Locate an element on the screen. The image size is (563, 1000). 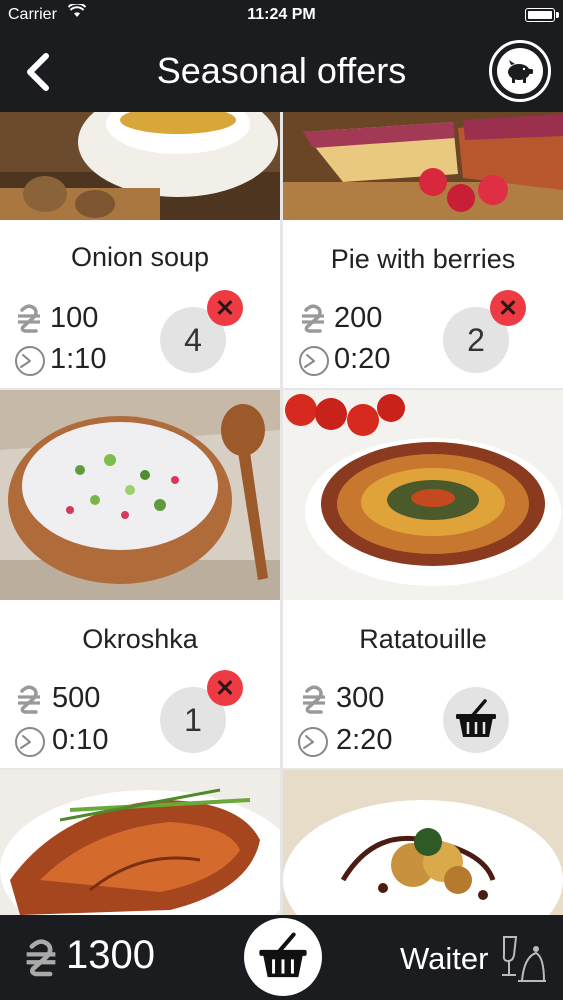
ratatouille-photo is located at coordinates (423, 495).